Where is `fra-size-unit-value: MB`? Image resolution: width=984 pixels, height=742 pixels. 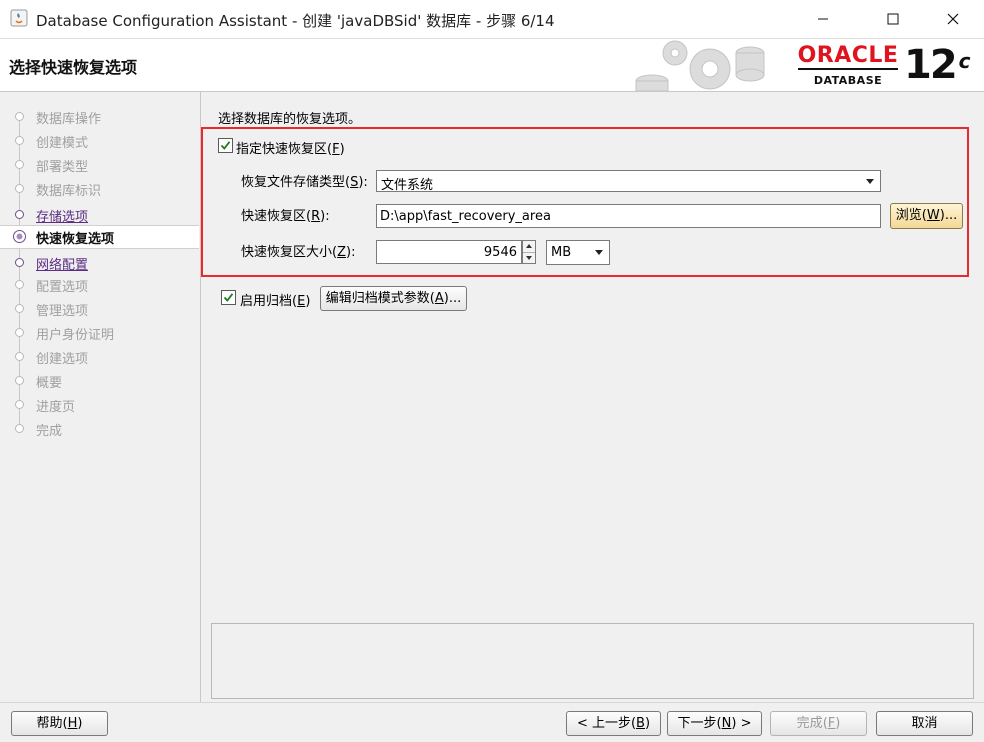
fra-size-unit-value: MB is located at coordinates (561, 252).